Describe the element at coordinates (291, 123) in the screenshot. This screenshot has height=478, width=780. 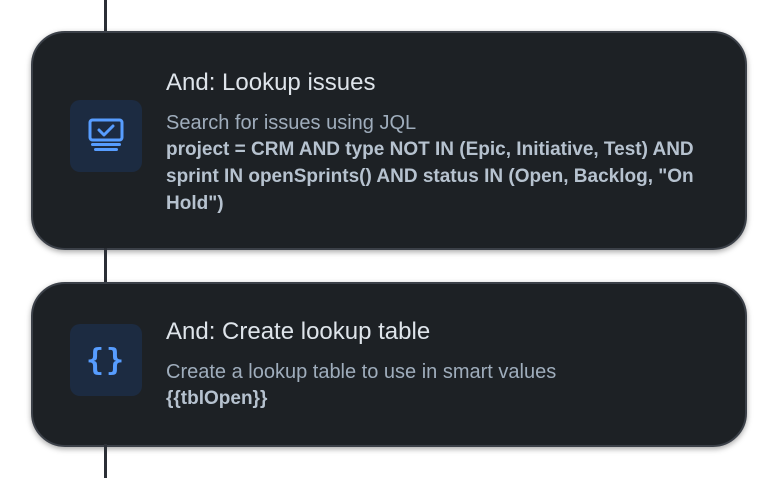
I see `step-description: Search for issues using JQL` at that location.